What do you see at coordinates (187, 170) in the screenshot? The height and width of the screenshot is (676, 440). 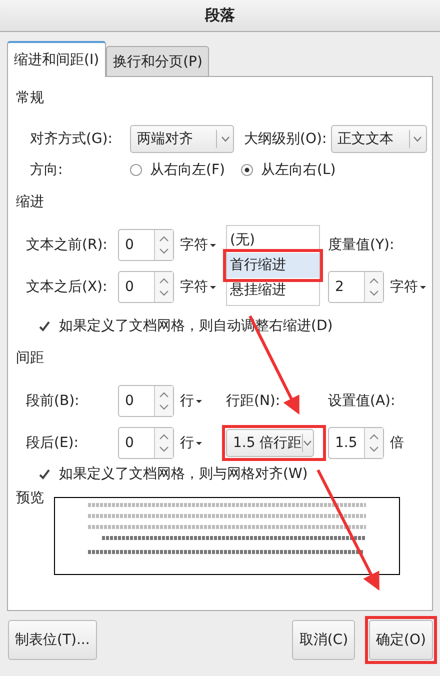 I see `radio-label: 从右向左(F)` at bounding box center [187, 170].